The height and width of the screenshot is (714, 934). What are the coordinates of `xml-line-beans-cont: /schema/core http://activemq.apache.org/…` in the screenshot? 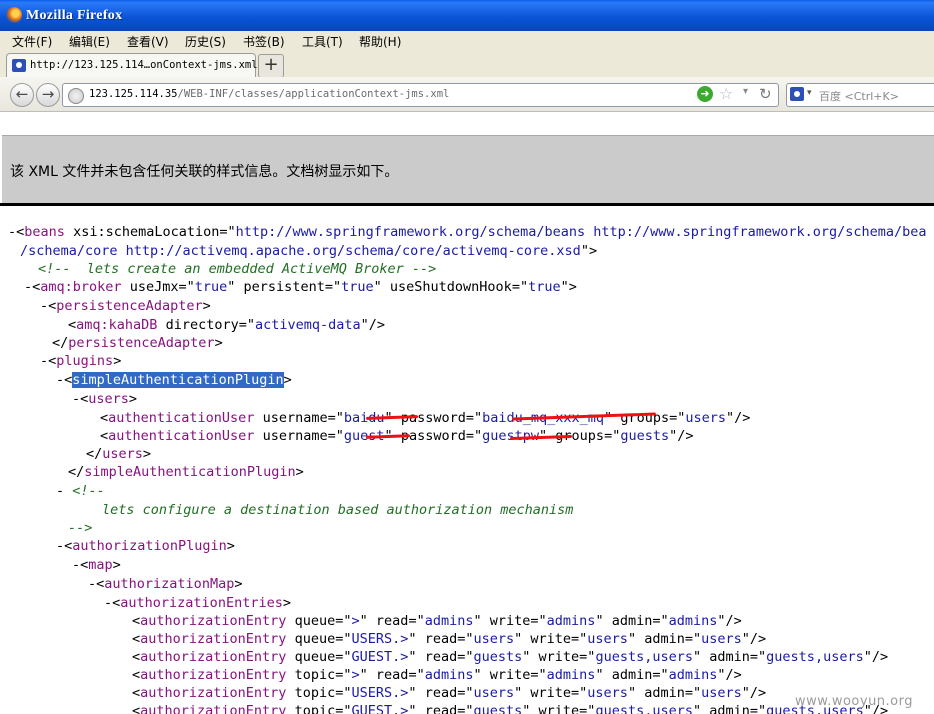 It's located at (309, 251).